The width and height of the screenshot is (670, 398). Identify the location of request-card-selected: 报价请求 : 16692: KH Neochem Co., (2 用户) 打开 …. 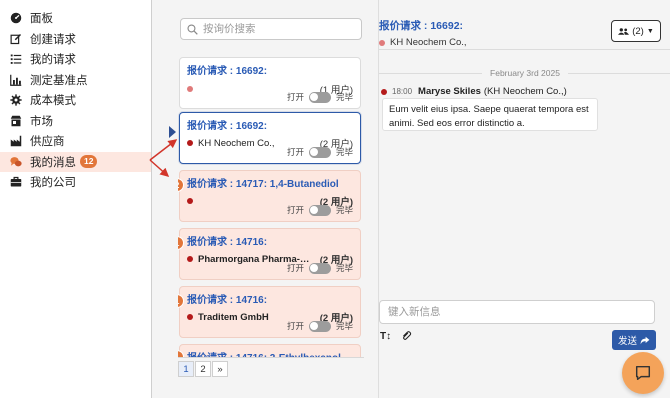
(270, 138).